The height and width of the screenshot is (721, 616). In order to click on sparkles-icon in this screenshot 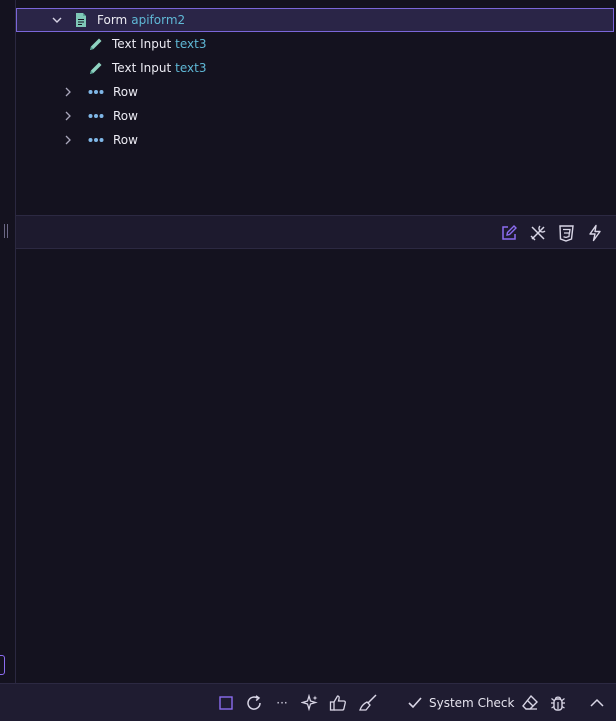, I will do `click(310, 703)`.